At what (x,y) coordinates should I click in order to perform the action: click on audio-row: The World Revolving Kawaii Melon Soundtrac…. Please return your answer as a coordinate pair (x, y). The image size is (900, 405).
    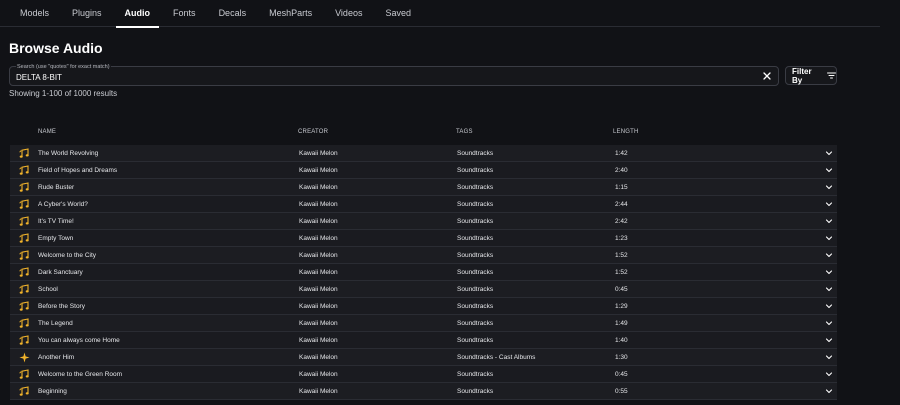
    Looking at the image, I should click on (423, 153).